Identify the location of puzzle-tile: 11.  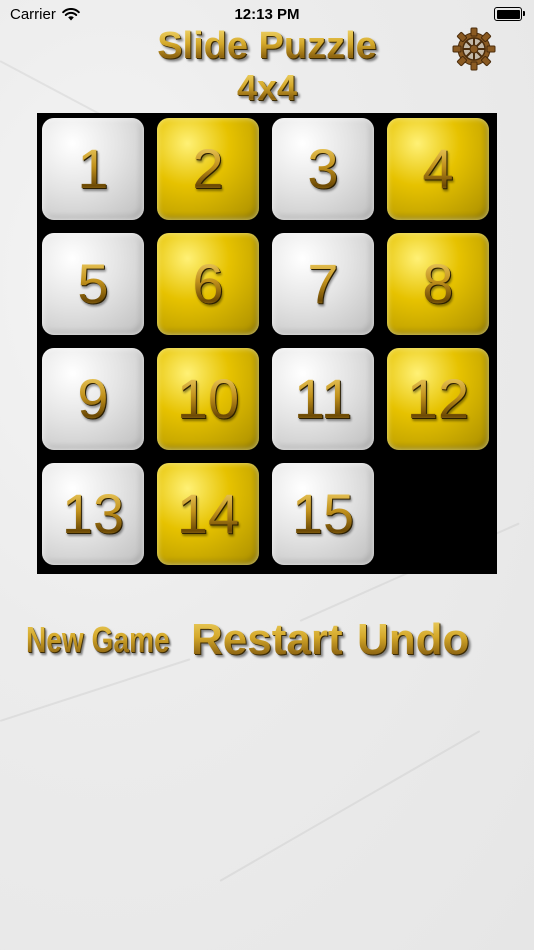
(323, 399).